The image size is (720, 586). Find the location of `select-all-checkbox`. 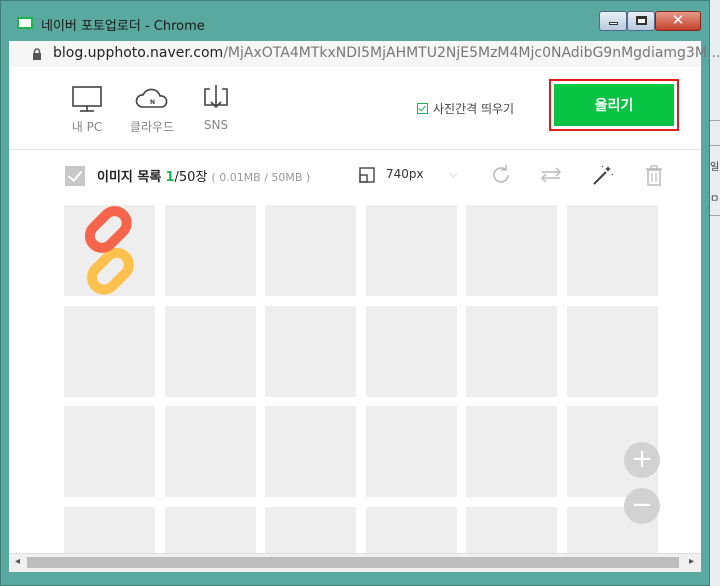

select-all-checkbox is located at coordinates (75, 176).